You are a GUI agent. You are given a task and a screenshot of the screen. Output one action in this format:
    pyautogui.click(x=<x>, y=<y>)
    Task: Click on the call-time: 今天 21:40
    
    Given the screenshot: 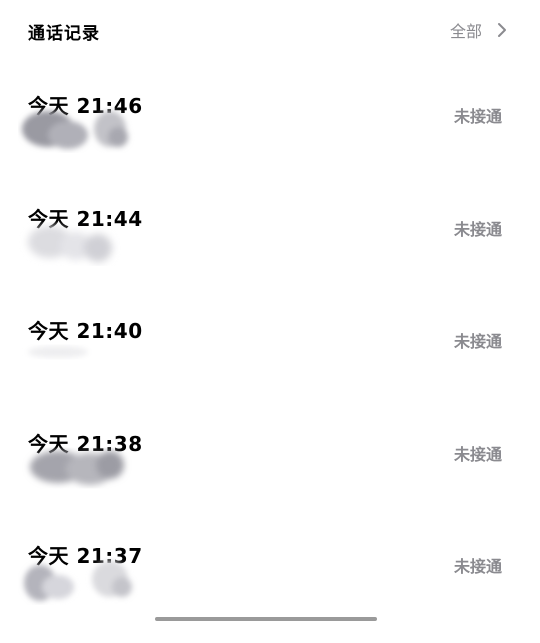 What is the action you would take?
    pyautogui.click(x=85, y=331)
    